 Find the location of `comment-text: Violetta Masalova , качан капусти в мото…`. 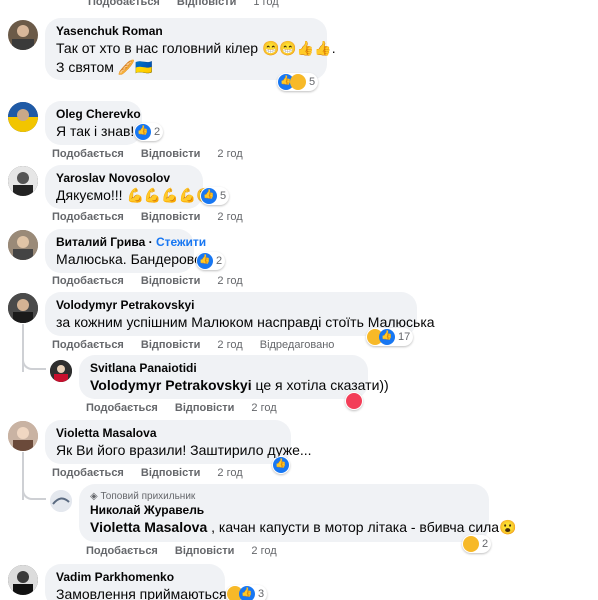

comment-text: Violetta Masalova , качан капусти в мото… is located at coordinates (303, 527).